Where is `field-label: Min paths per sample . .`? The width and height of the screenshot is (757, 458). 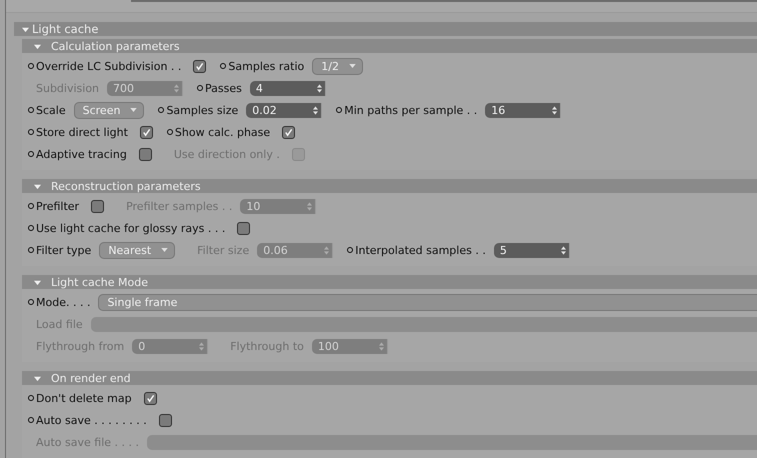 field-label: Min paths per sample . . is located at coordinates (411, 110).